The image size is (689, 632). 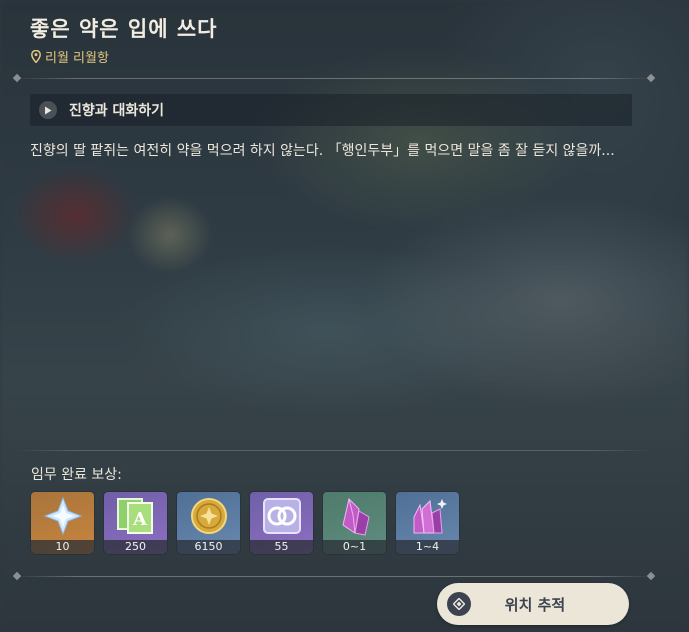 I want to click on primogem-icon, so click(x=62, y=516).